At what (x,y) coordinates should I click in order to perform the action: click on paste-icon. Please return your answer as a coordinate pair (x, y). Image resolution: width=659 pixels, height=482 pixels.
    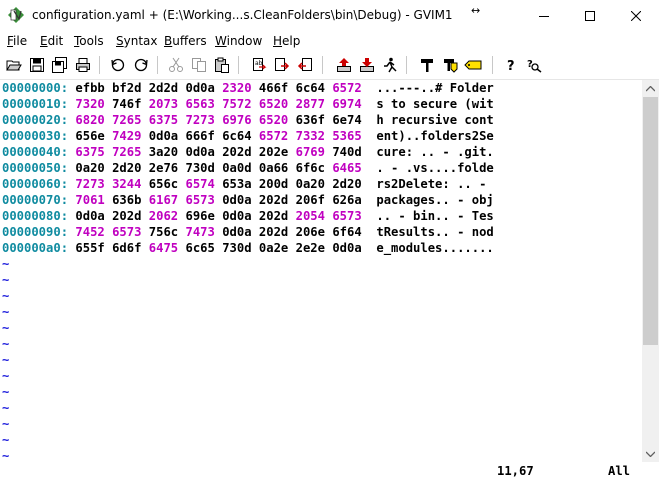
    Looking at the image, I should click on (222, 65).